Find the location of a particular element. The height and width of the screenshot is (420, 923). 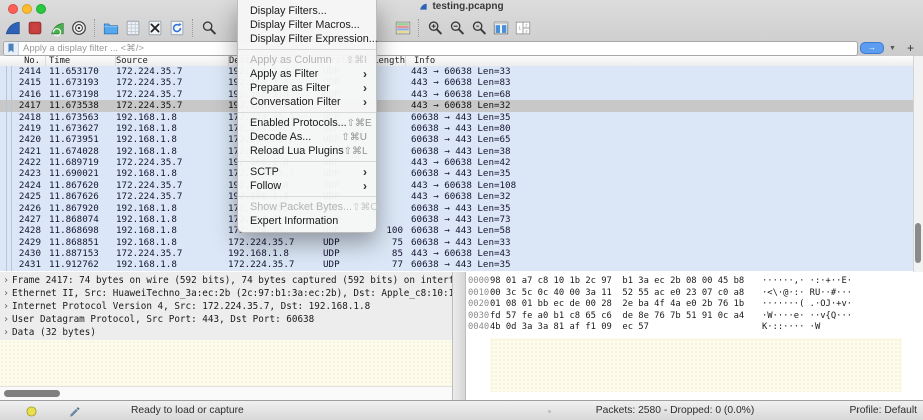

column-header-info: Info is located at coordinates (660, 61).